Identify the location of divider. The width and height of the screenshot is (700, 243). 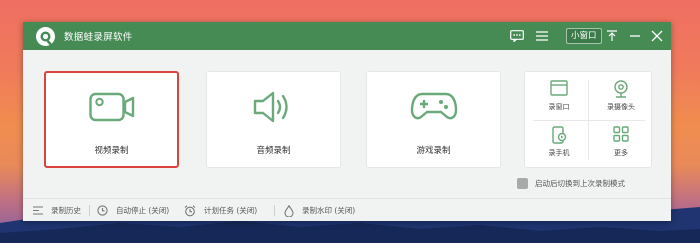
(589, 120).